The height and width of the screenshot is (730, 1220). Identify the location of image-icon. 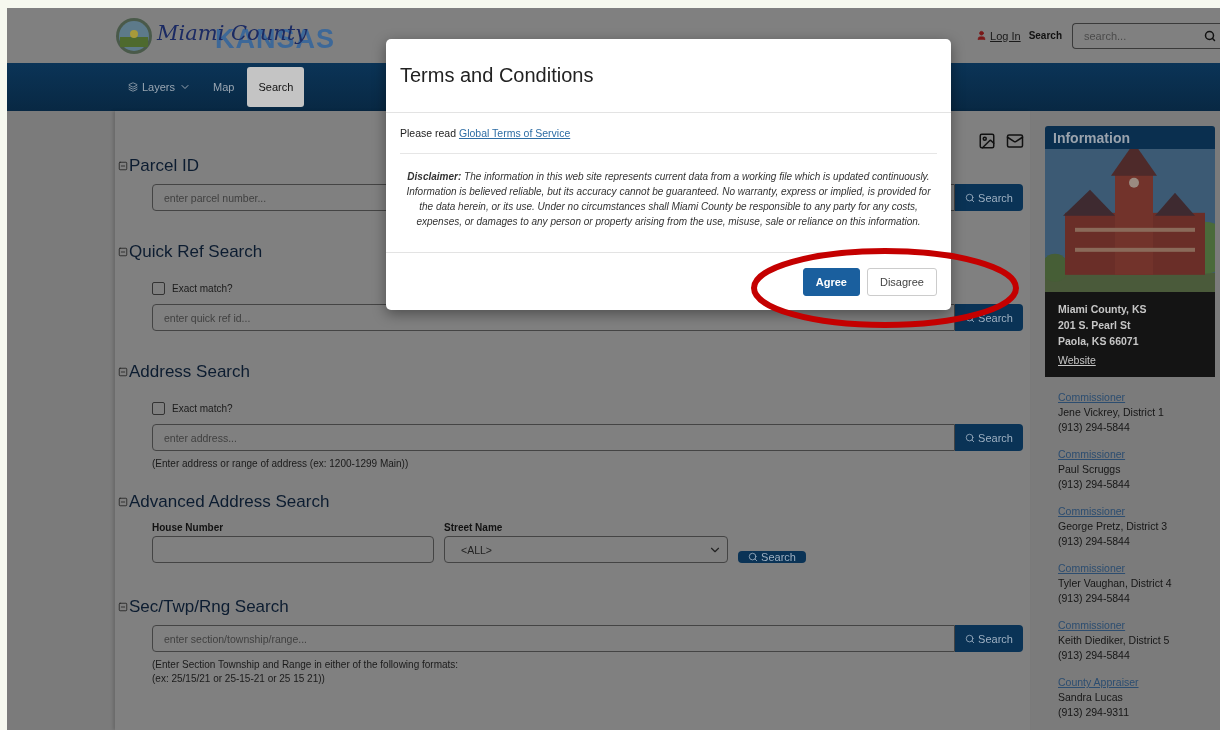
(987, 141).